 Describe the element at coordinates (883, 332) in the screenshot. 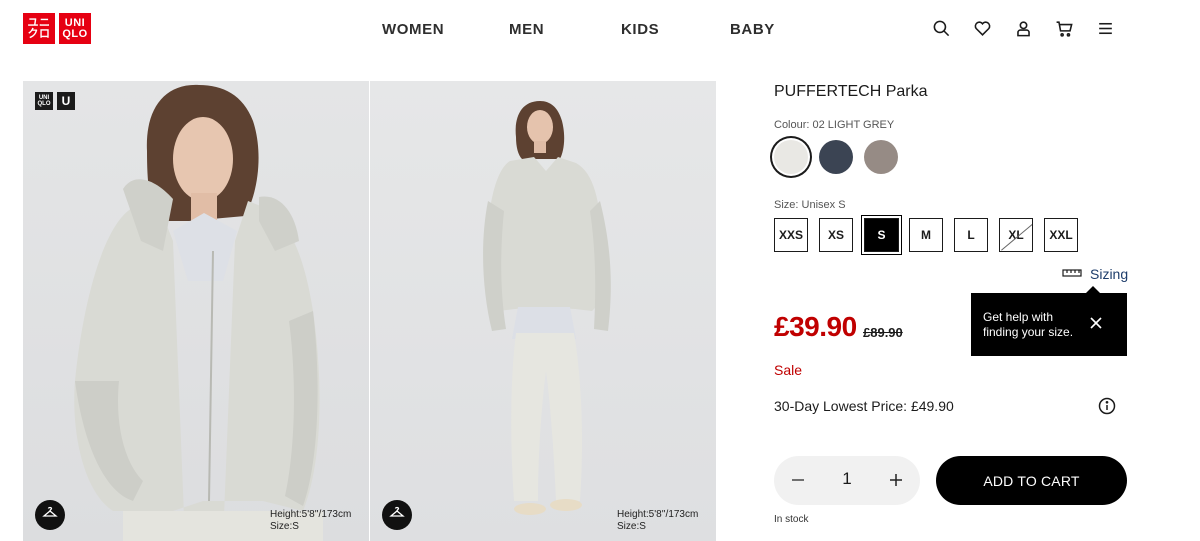

I see `original-price: £89.90` at that location.